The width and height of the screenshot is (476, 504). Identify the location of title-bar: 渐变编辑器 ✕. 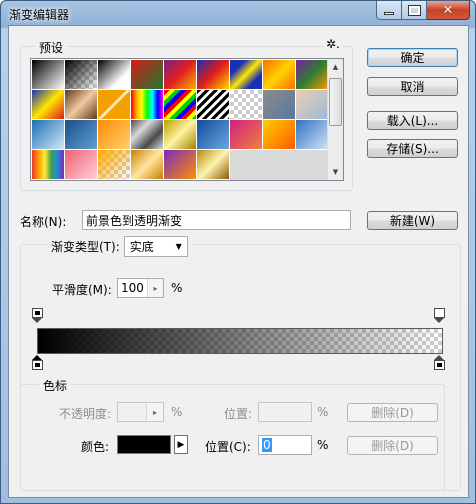
(238, 13).